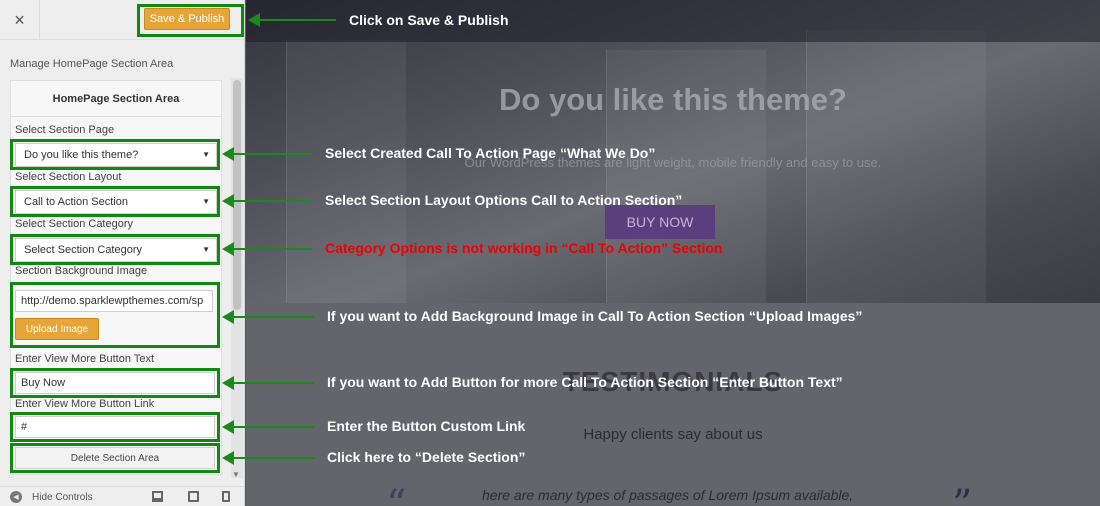 The image size is (1100, 506). I want to click on hide-controls-button: ◀ Hide Controls, so click(51, 497).